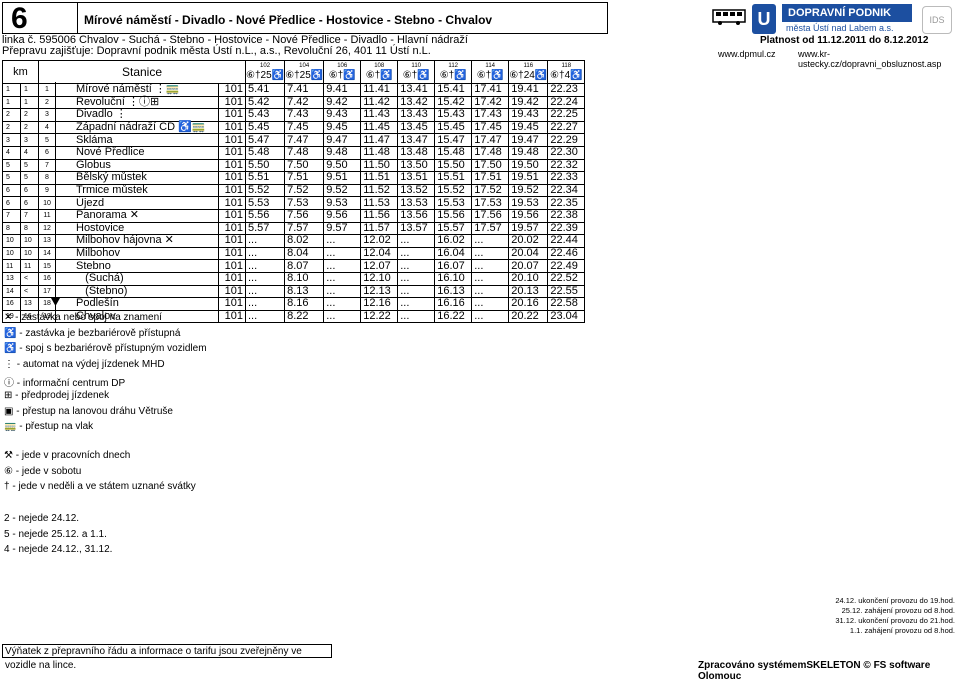  What do you see at coordinates (453, 102) in the screenshot?
I see `time-cell: 15.42` at bounding box center [453, 102].